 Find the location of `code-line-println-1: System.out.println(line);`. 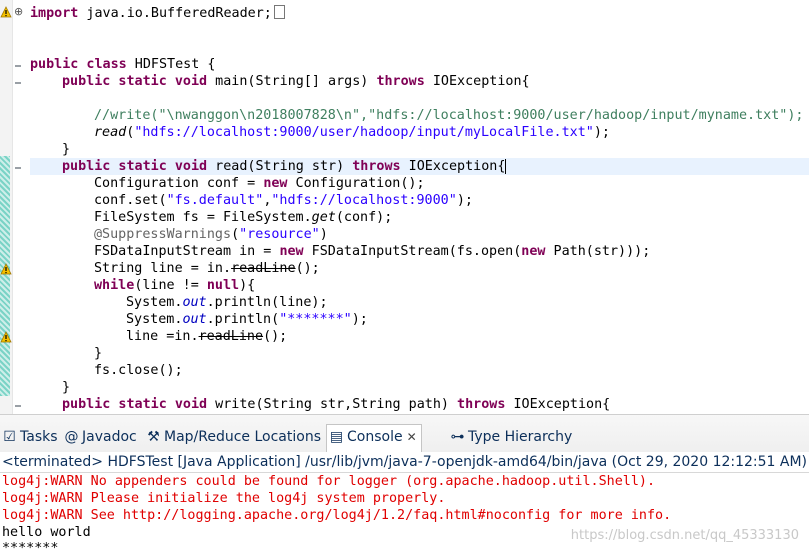

code-line-println-1: System.out.println(line); is located at coordinates (227, 302).